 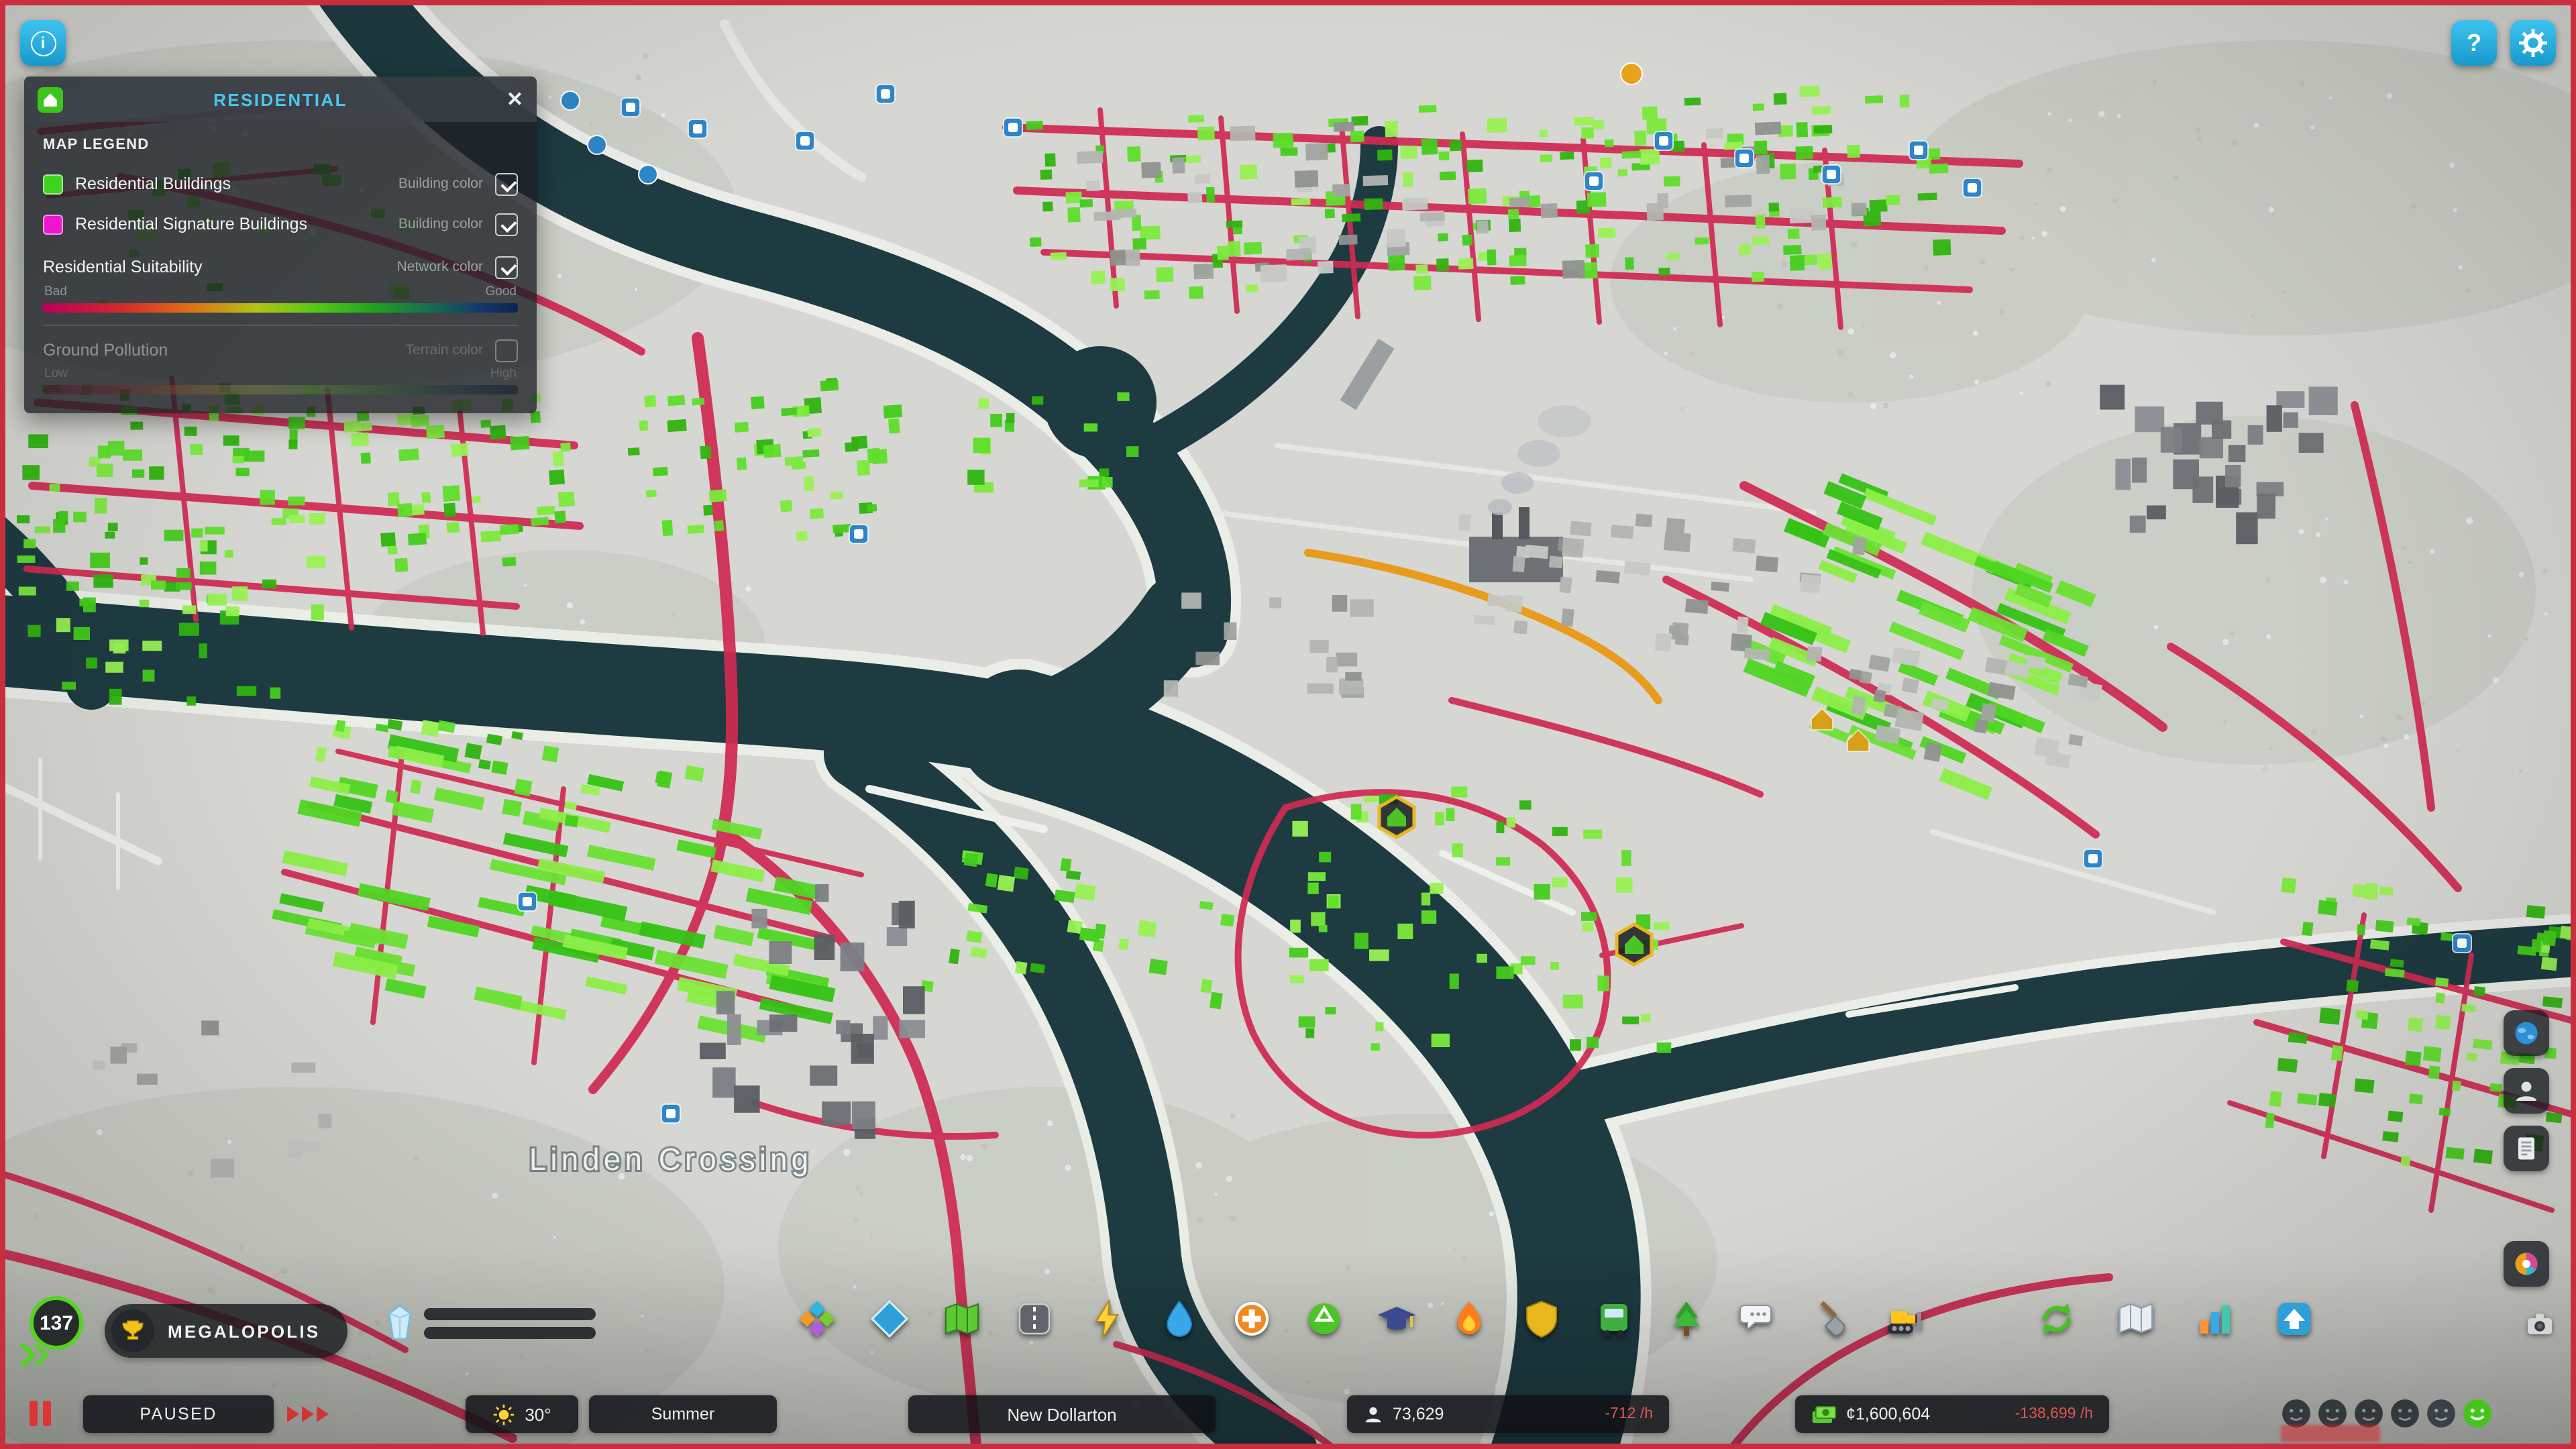 I want to click on tool-progression-button, so click(x=2294, y=1319).